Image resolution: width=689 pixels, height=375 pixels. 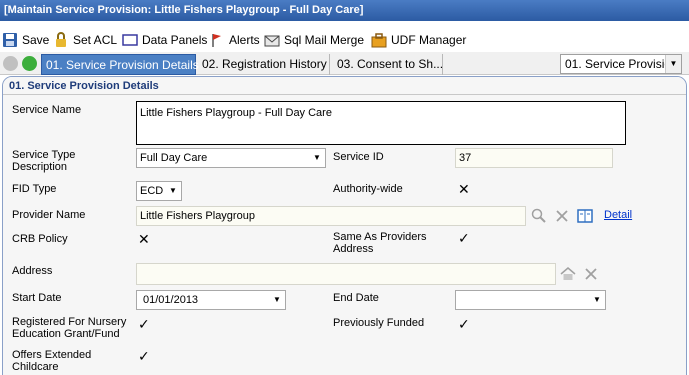 What do you see at coordinates (10, 40) in the screenshot?
I see `floppy-disk-icon` at bounding box center [10, 40].